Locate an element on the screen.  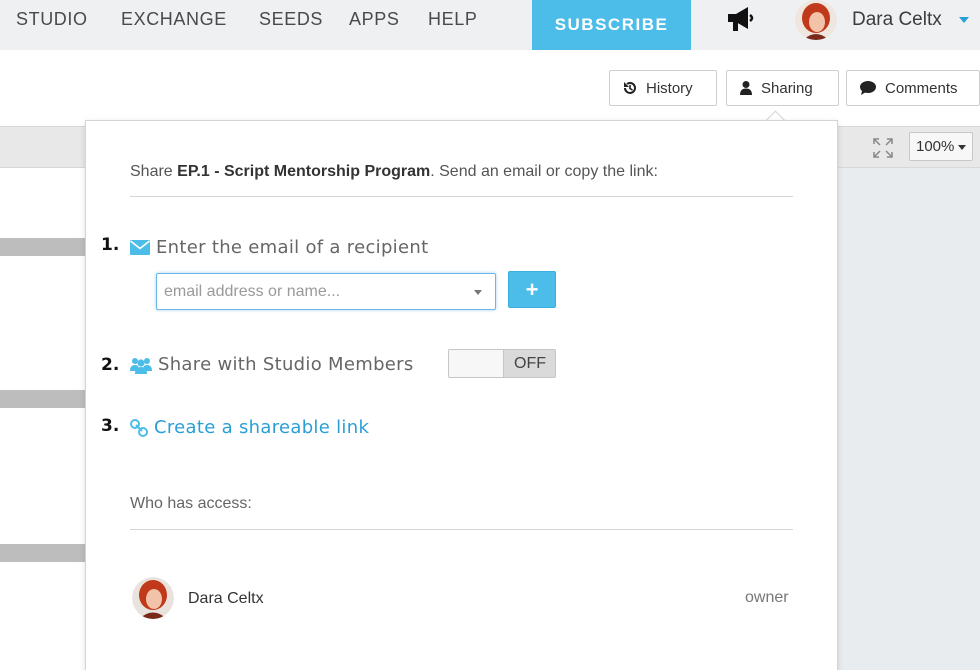
fullscreen-icon is located at coordinates (883, 148).